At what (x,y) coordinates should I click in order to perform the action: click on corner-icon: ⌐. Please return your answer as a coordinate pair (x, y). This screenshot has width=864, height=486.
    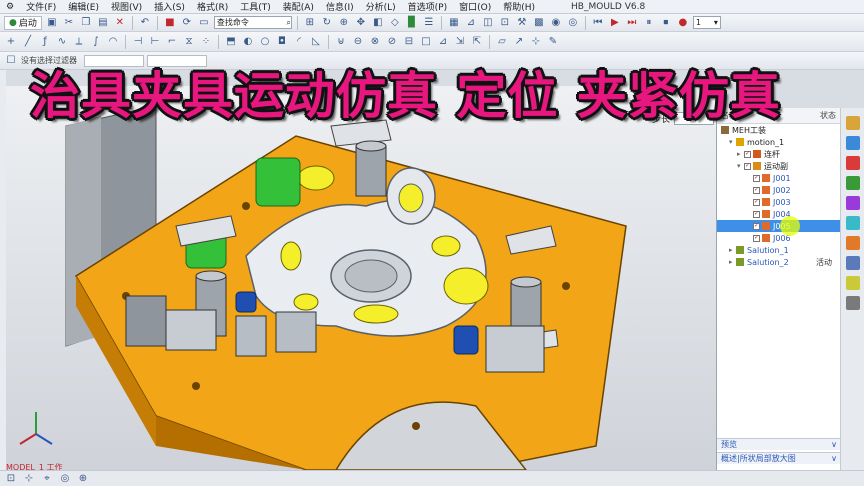
    Looking at the image, I should click on (172, 42).